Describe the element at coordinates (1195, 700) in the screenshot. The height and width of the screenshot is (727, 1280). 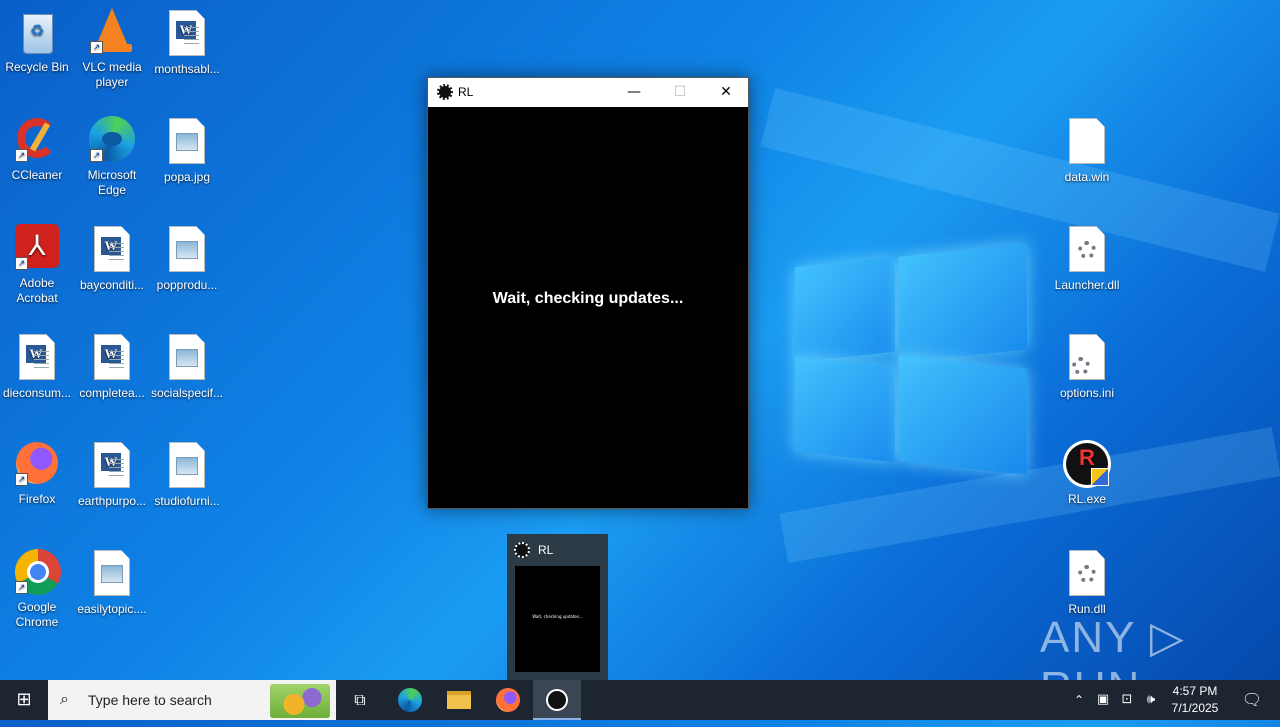
I see `taskbar-clock: 4:57 PM 7/1/2025` at that location.